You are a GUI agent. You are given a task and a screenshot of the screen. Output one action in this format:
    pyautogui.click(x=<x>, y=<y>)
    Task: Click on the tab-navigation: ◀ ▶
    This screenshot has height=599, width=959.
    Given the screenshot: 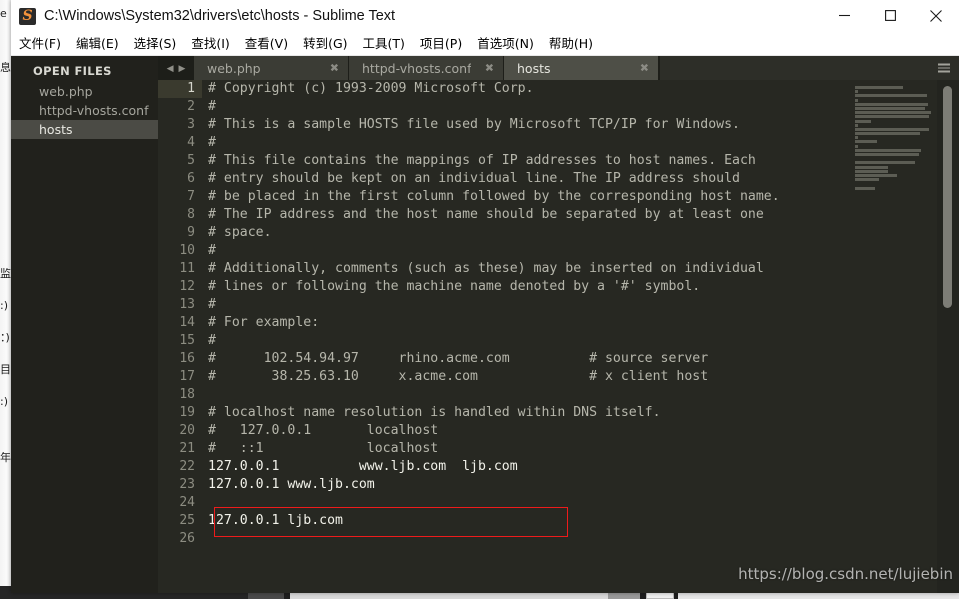 What is the action you would take?
    pyautogui.click(x=176, y=68)
    